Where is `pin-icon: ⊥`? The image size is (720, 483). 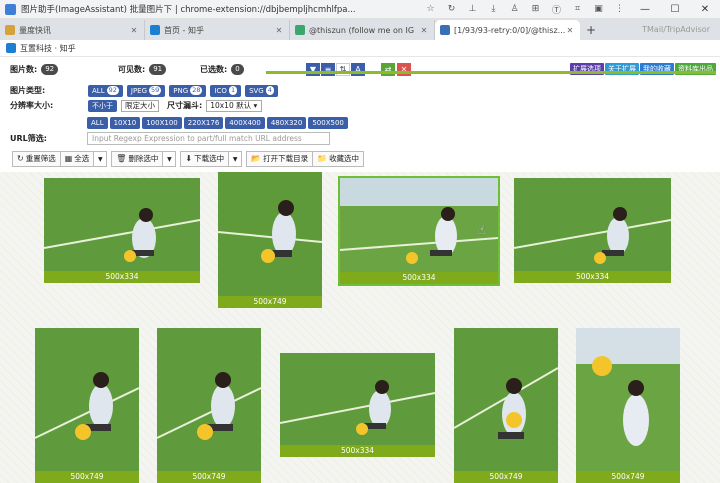 pin-icon: ⊥ is located at coordinates (472, 9).